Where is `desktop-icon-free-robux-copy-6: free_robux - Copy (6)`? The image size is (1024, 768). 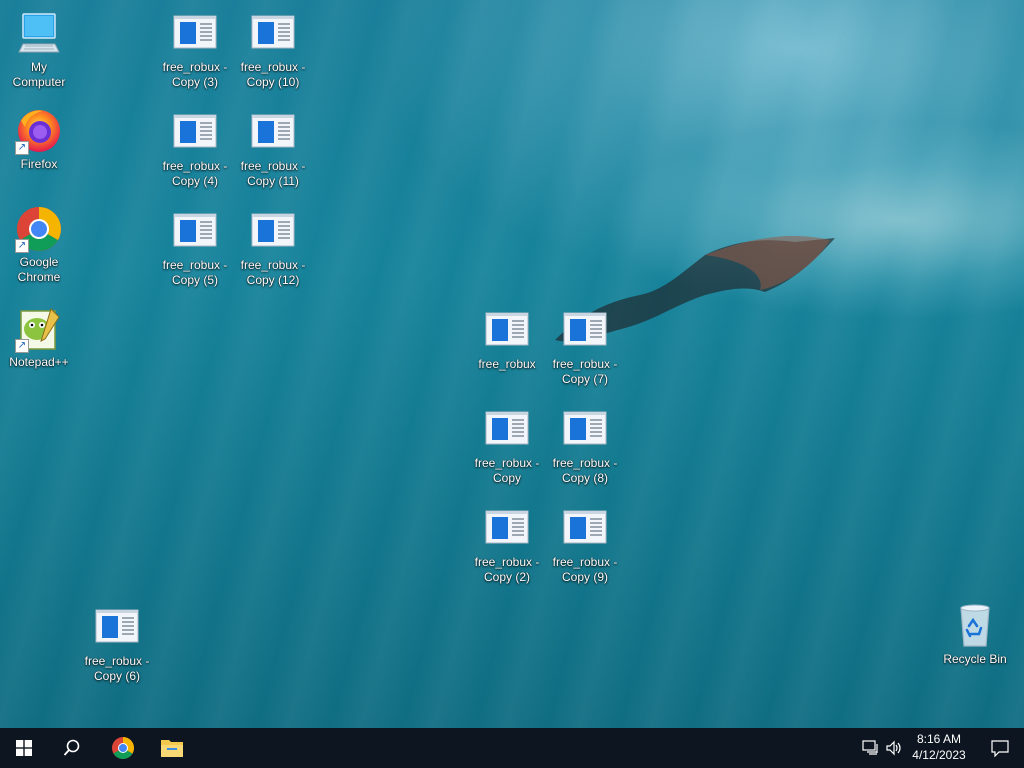
desktop-icon-free-robux-copy-6: free_robux - Copy (6) is located at coordinates (117, 644).